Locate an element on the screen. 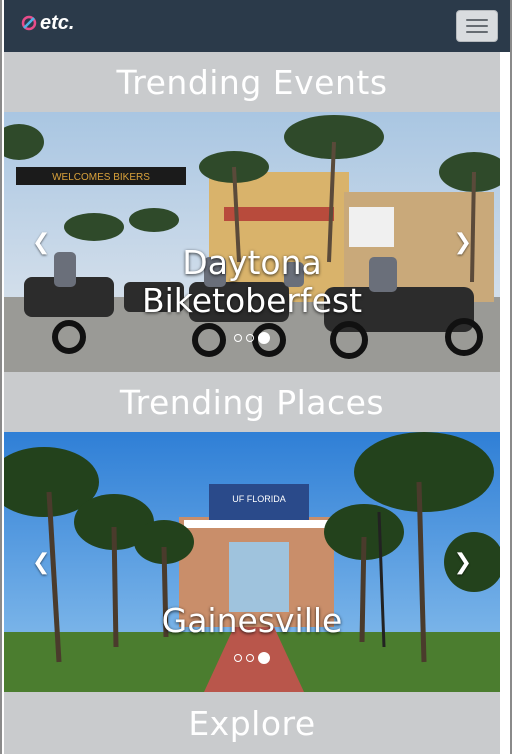 Image resolution: width=512 pixels, height=754 pixels. events-indicators is located at coordinates (252, 338).